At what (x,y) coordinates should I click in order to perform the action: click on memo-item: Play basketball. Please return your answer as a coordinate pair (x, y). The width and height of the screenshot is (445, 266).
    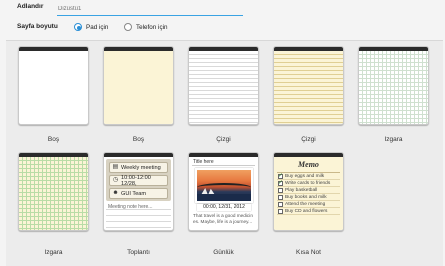
    Looking at the image, I should click on (308, 190).